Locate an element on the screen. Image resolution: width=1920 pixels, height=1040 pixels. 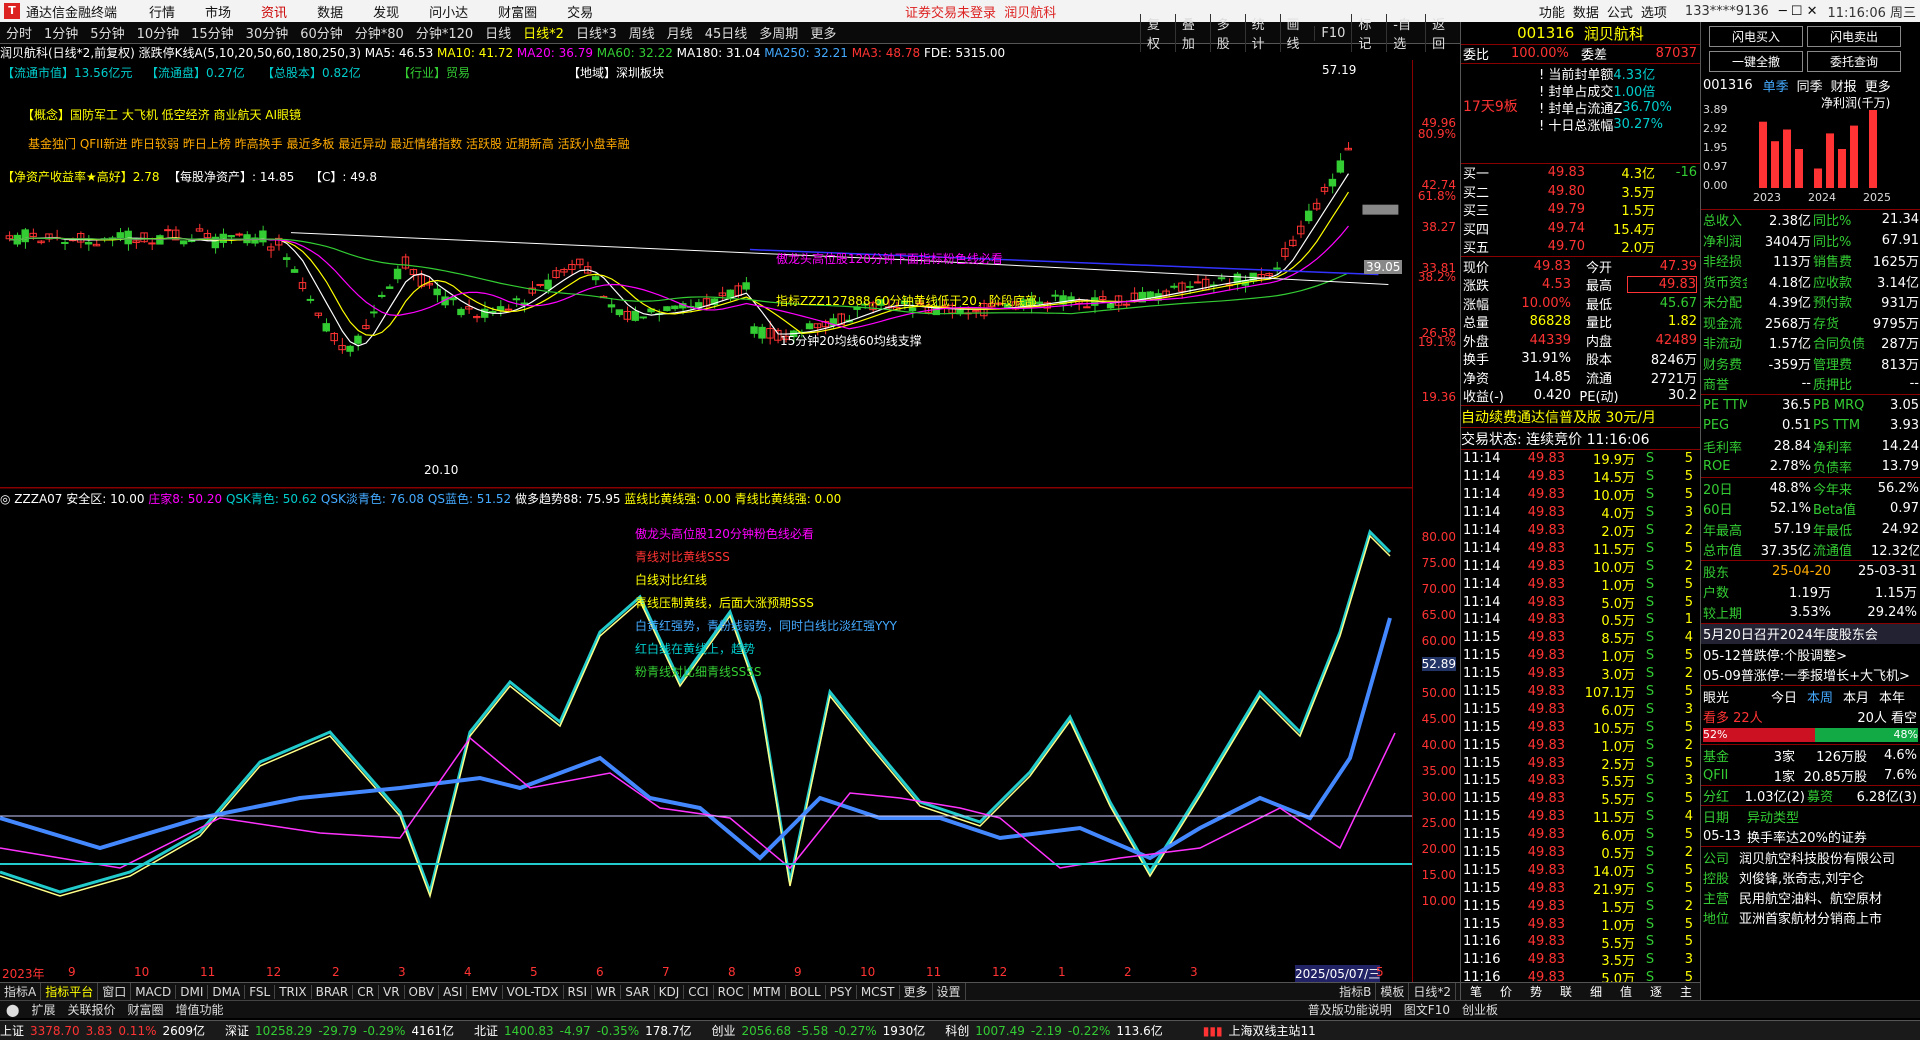
bid-row-4: 买五 49.70 2.0万 is located at coordinates (1580, 247).